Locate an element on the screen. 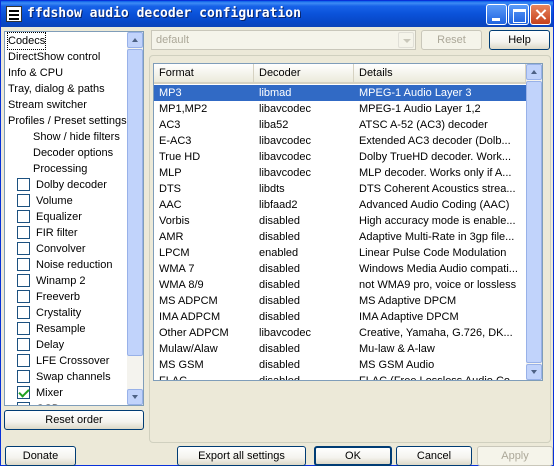 The image size is (554, 466). column-header-decoder: Decoder is located at coordinates (304, 73).